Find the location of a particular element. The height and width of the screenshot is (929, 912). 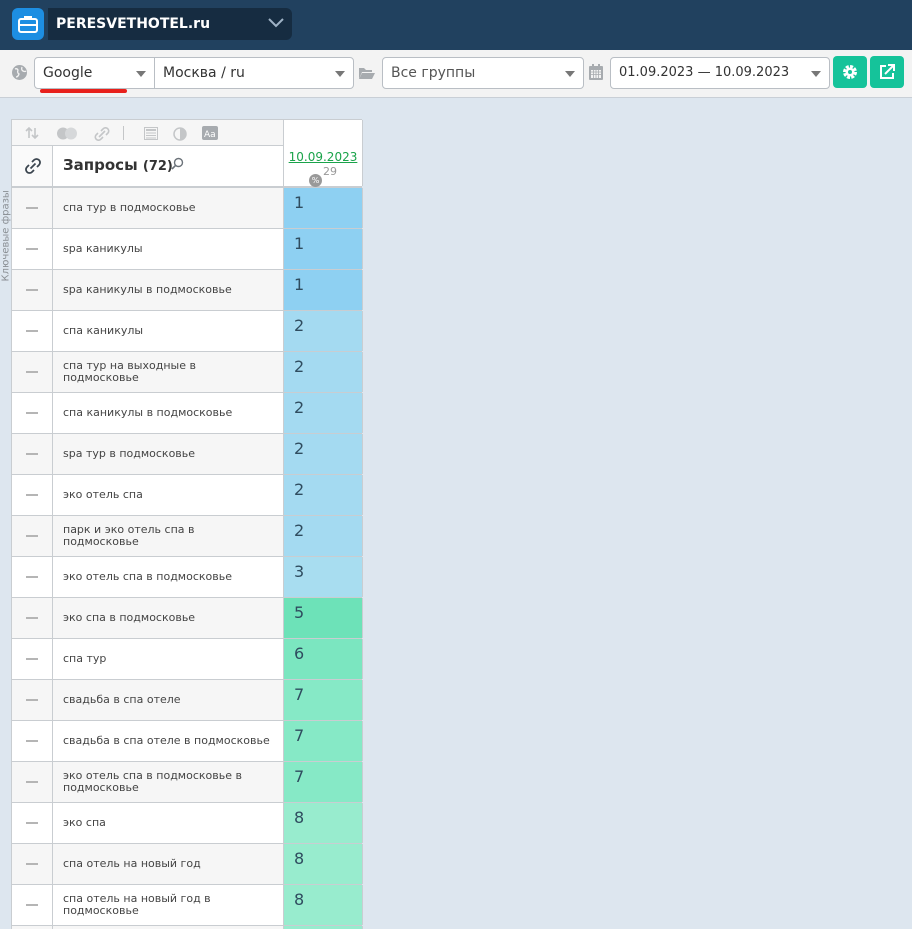

project-select: PERESVETHOTEL.ru is located at coordinates (170, 24).